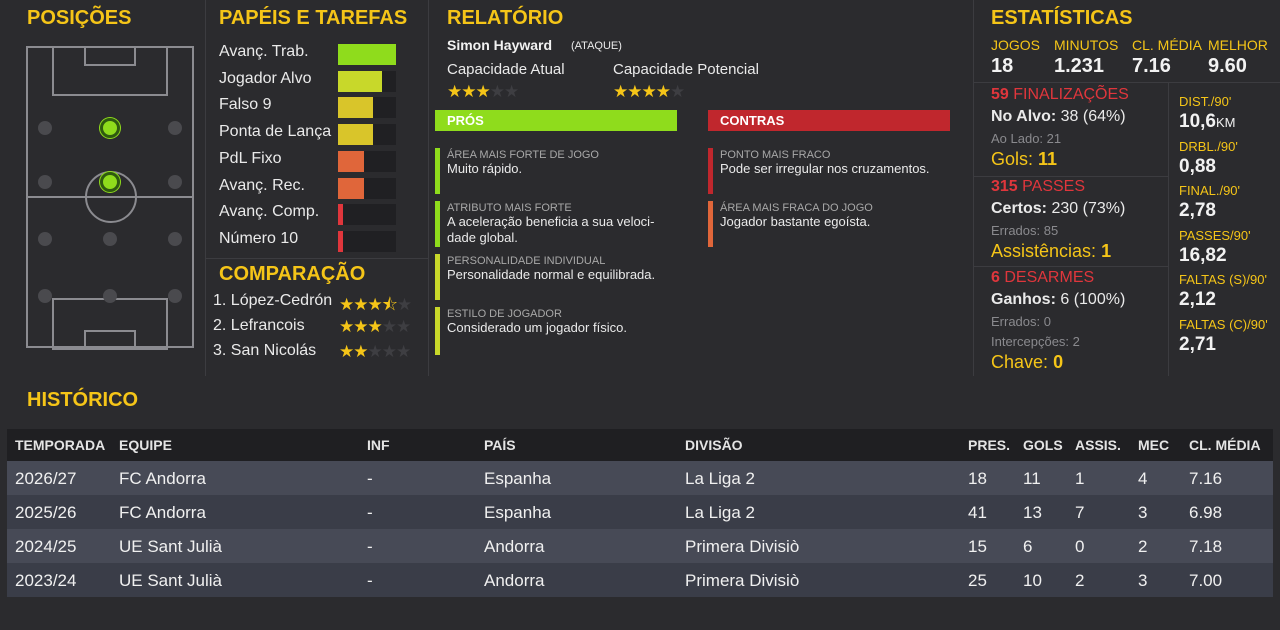 This screenshot has width=1280, height=630. I want to click on table-cell: 2025/26, so click(46, 512).